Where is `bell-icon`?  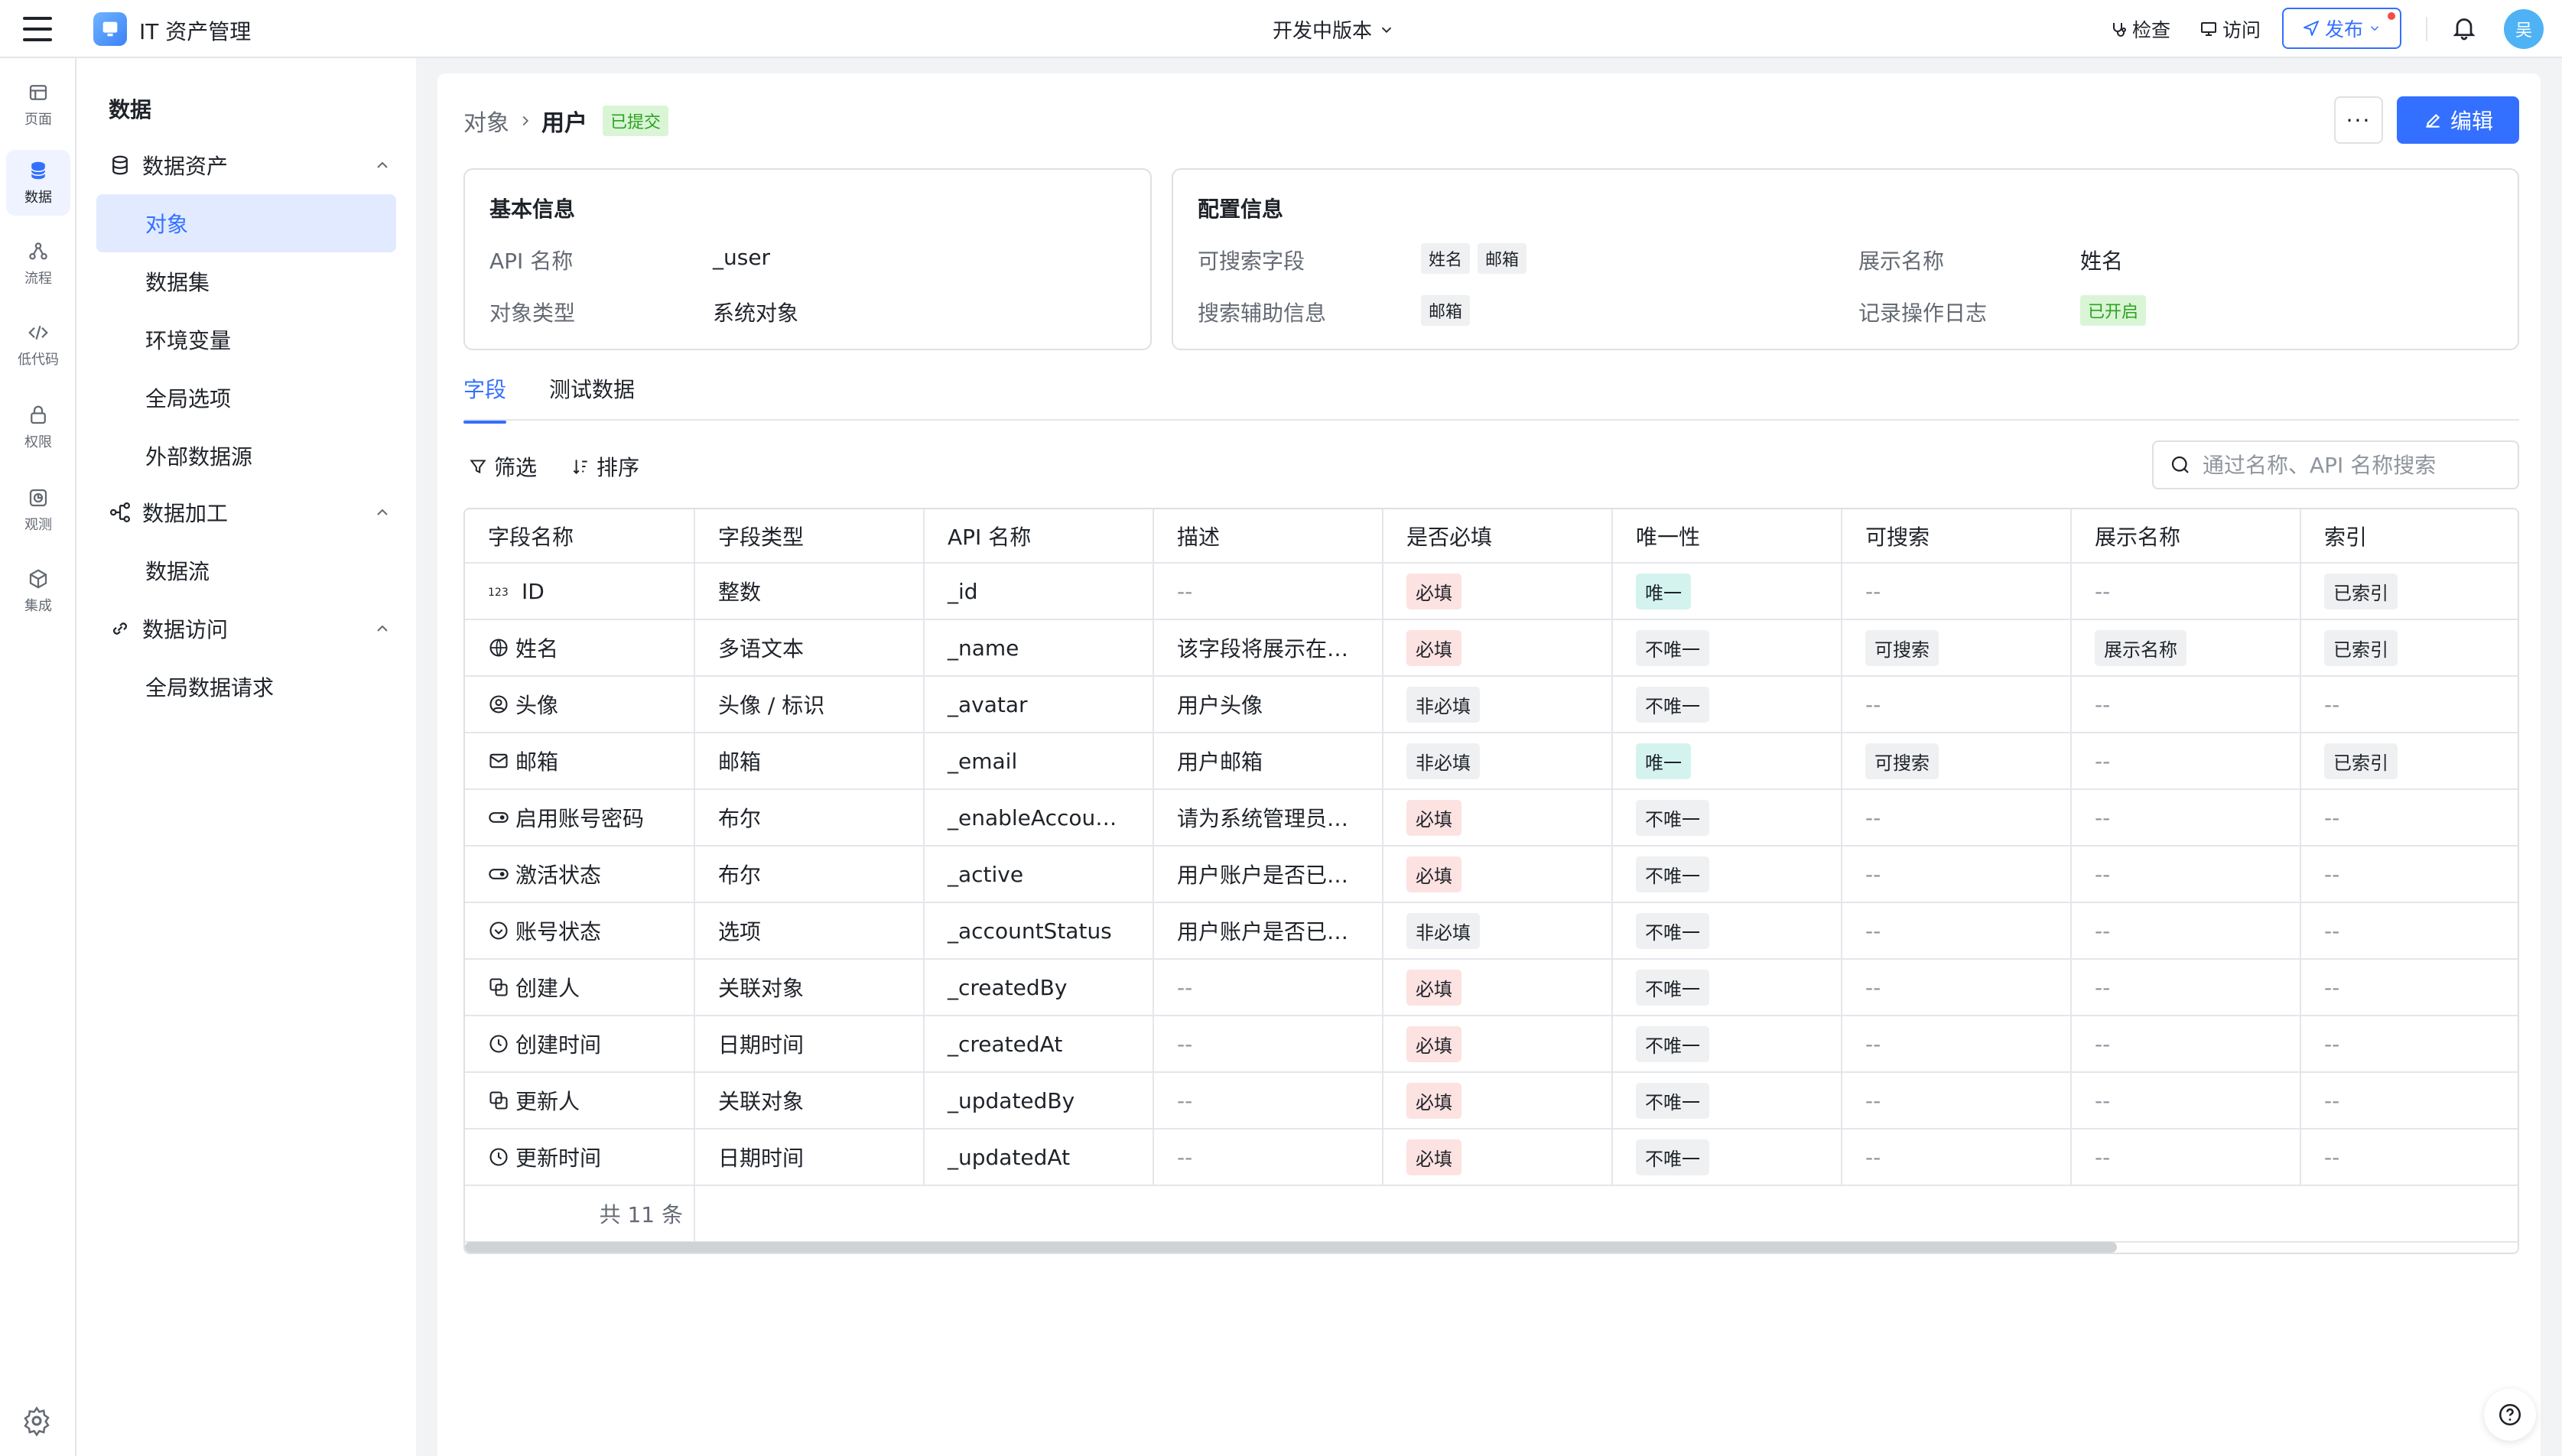 bell-icon is located at coordinates (2464, 27).